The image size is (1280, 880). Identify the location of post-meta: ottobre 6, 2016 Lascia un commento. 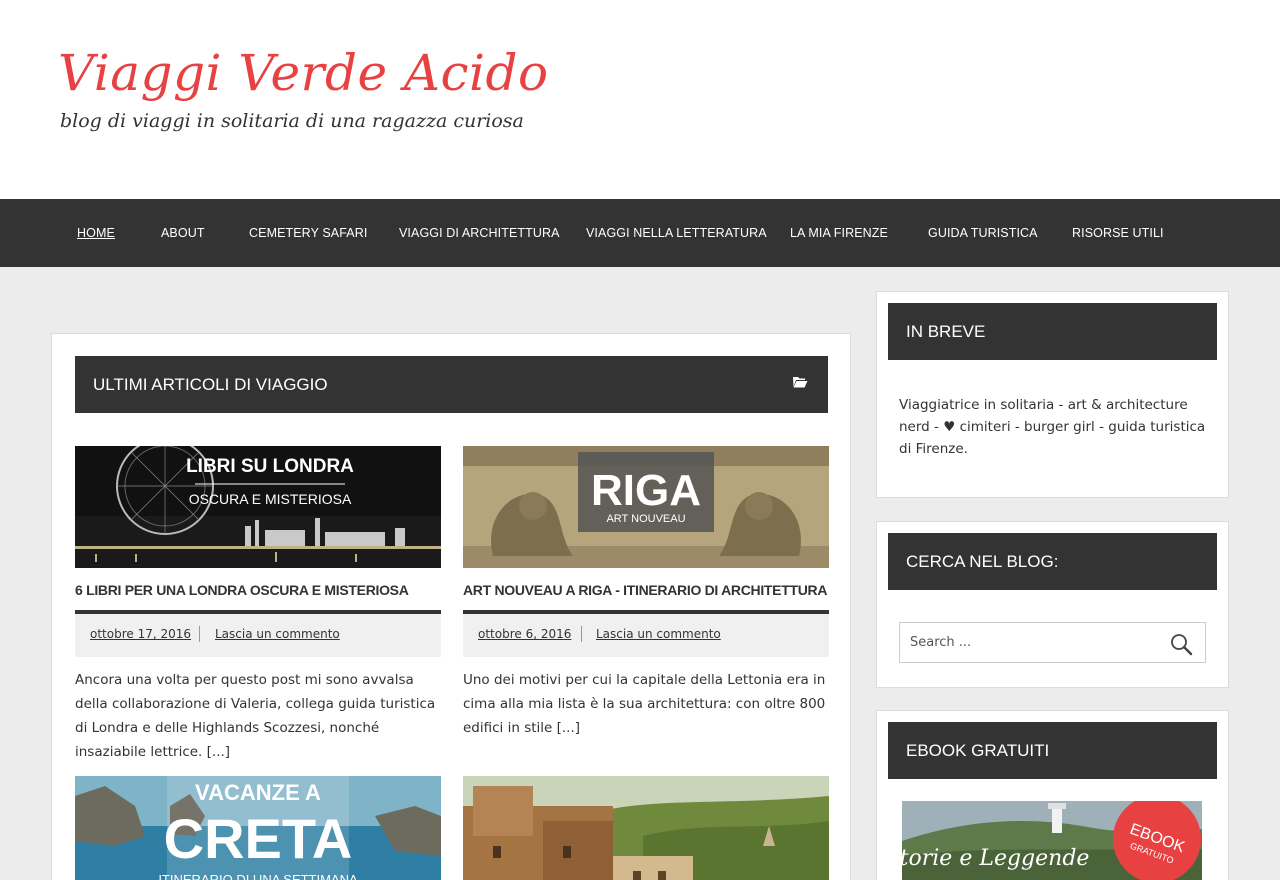
(646, 633).